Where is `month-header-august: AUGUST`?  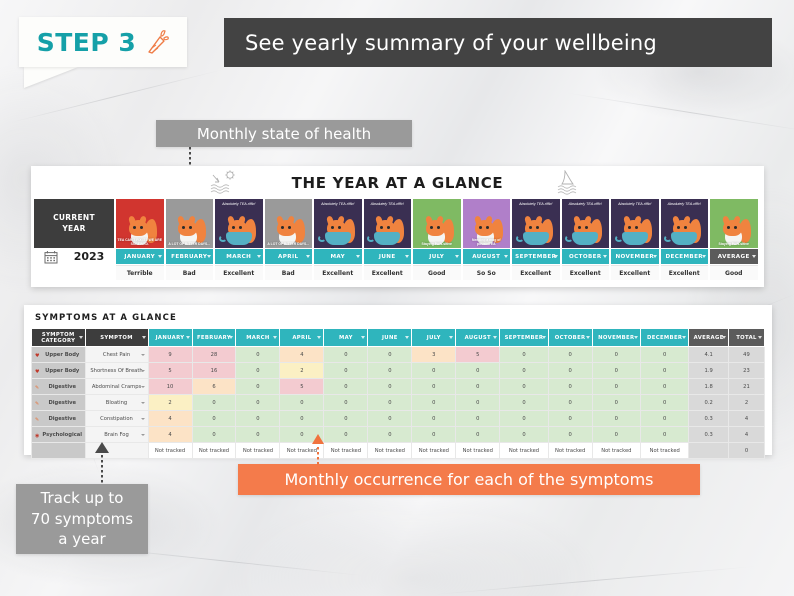 month-header-august: AUGUST is located at coordinates (486, 256).